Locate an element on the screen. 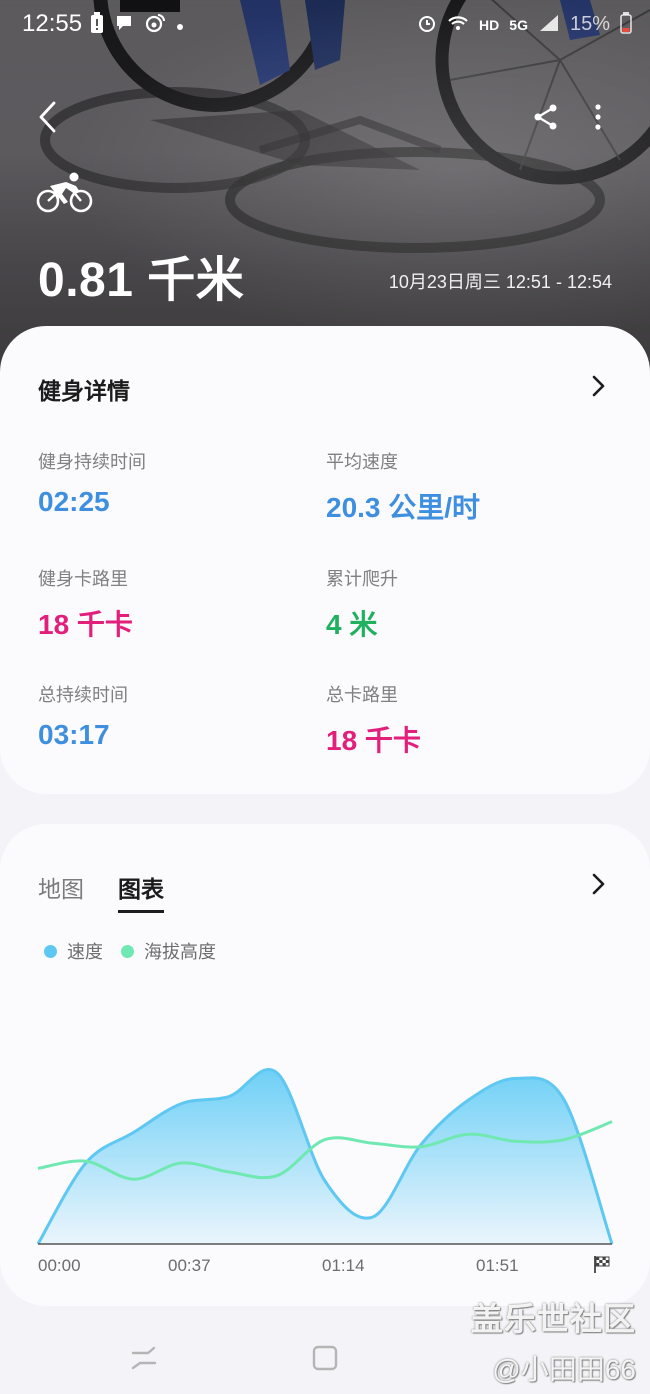 The height and width of the screenshot is (1394, 650). status-right-icons: HD 5G 15% is located at coordinates (524, 24).